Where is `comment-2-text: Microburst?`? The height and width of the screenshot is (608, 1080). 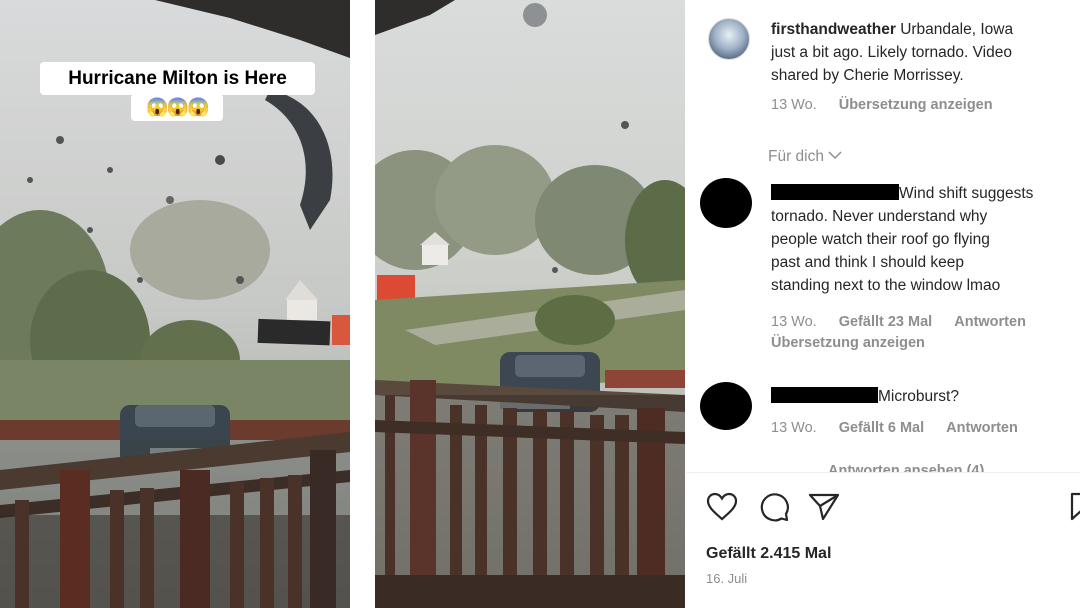
comment-2-text: Microburst? is located at coordinates (923, 396).